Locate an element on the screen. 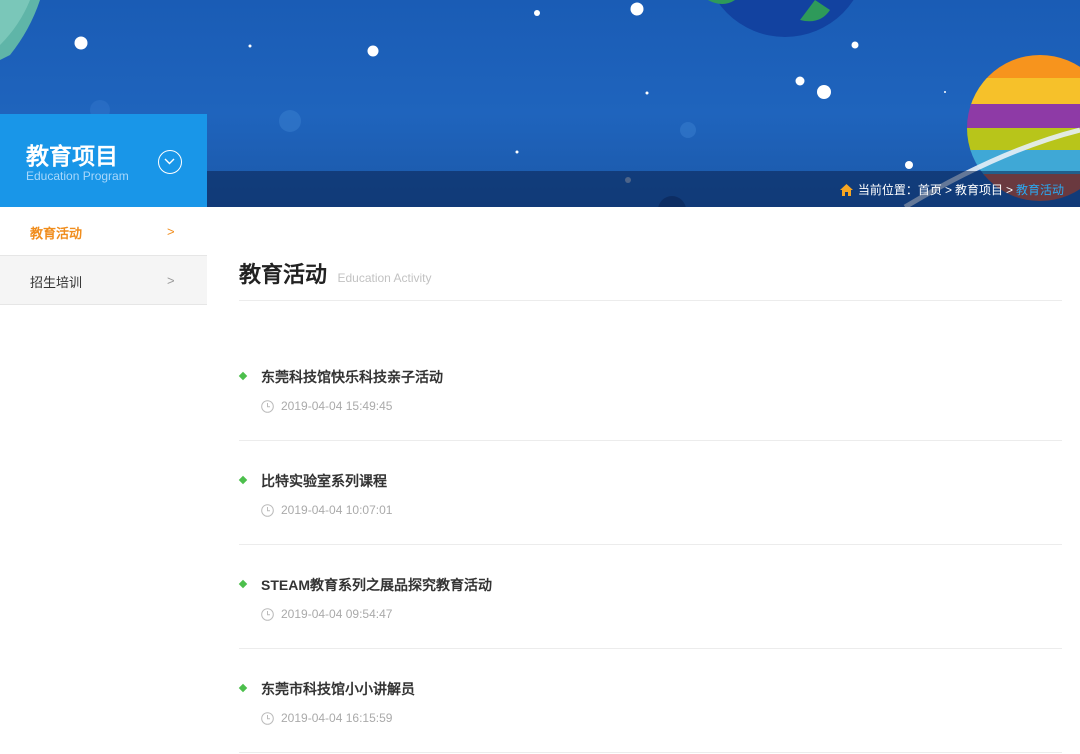 This screenshot has width=1080, height=754. article-title: 东莞科技馆快乐科技亲子活动 is located at coordinates (352, 377).